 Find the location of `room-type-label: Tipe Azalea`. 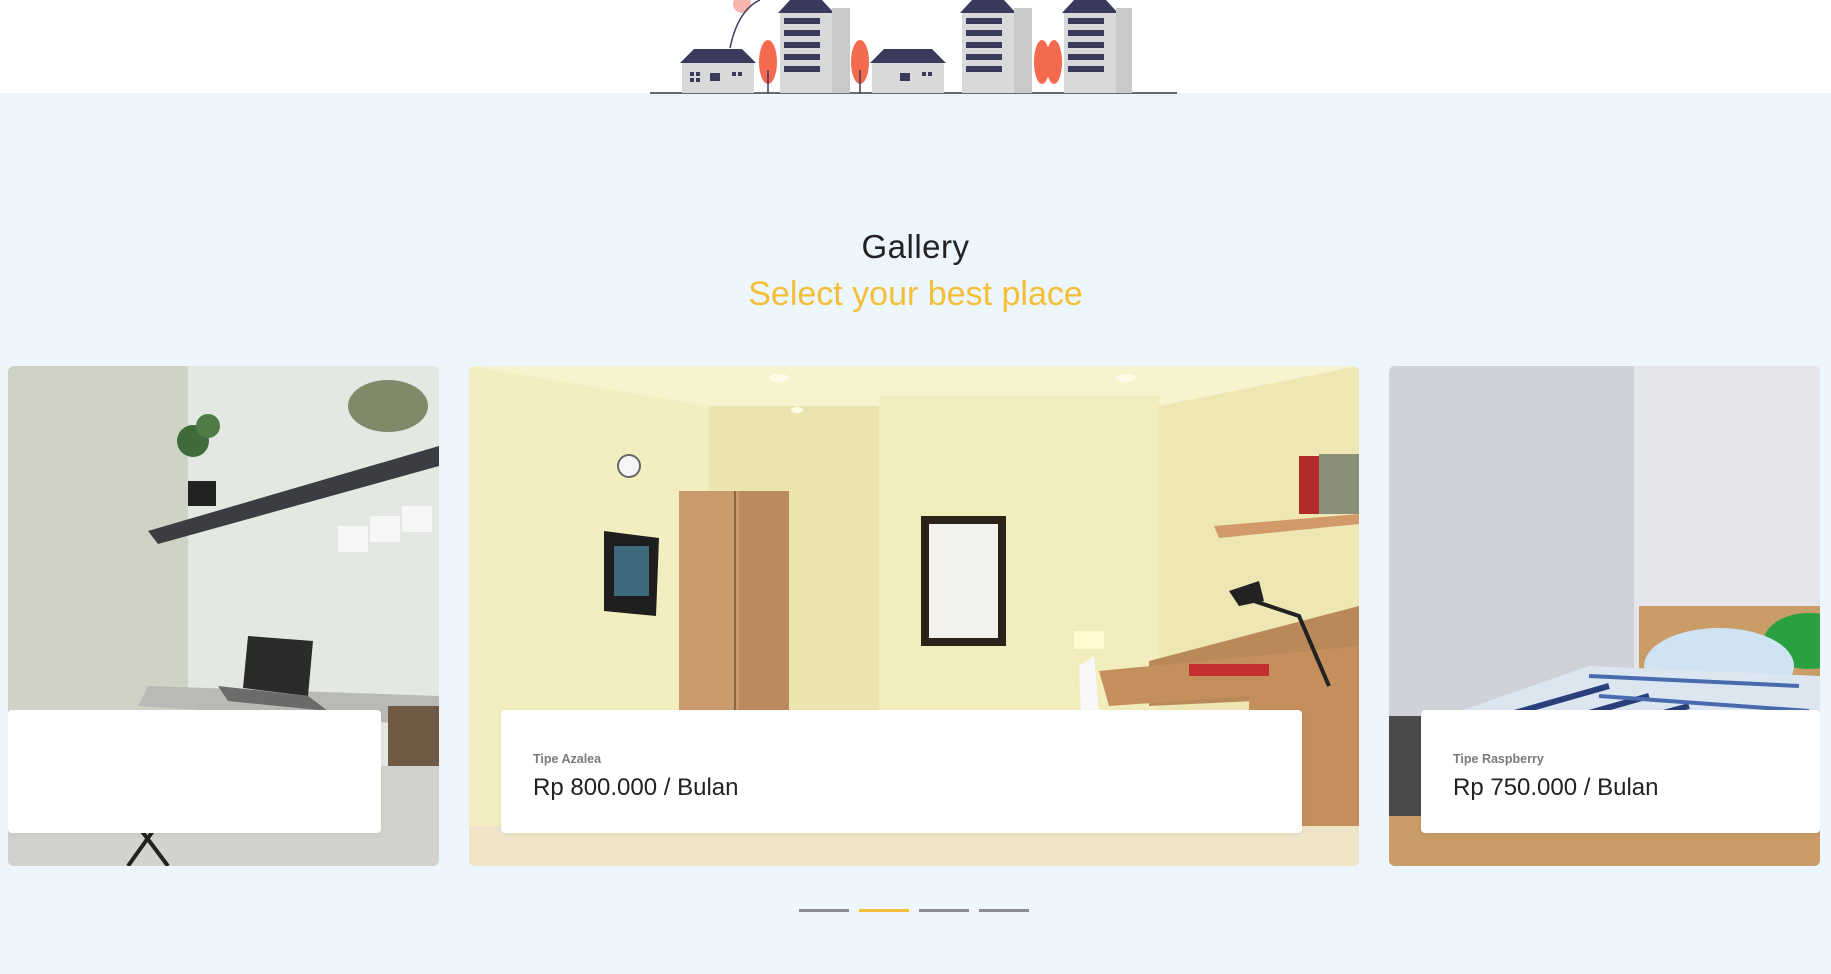

room-type-label: Tipe Azalea is located at coordinates (567, 759).